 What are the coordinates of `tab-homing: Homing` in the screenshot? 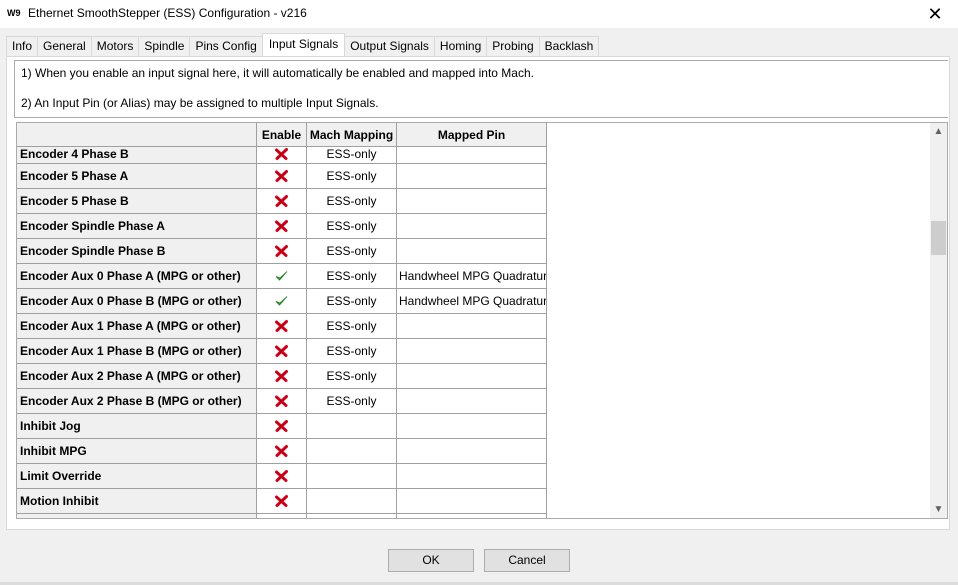 It's located at (460, 46).